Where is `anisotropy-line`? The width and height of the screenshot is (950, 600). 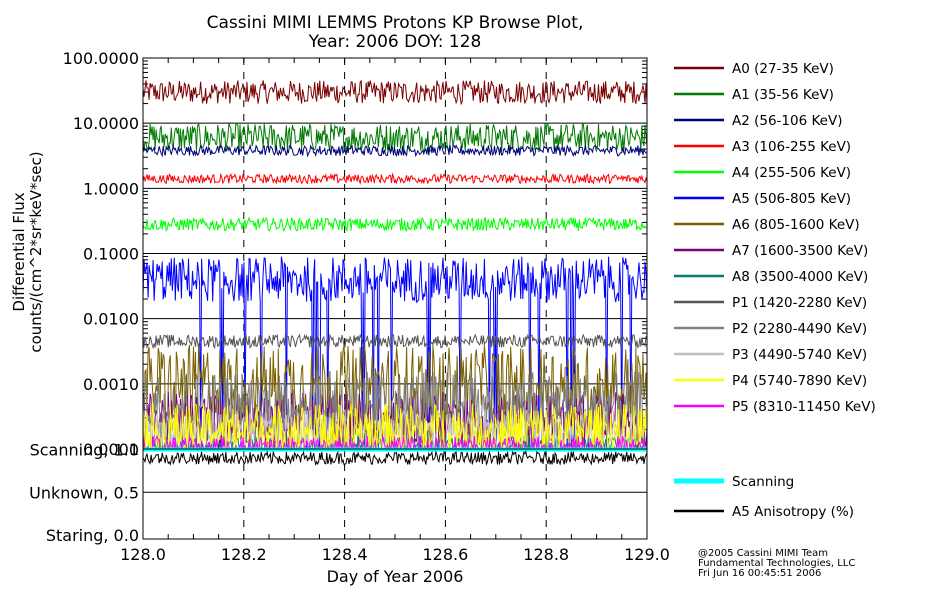 anisotropy-line is located at coordinates (395, 458).